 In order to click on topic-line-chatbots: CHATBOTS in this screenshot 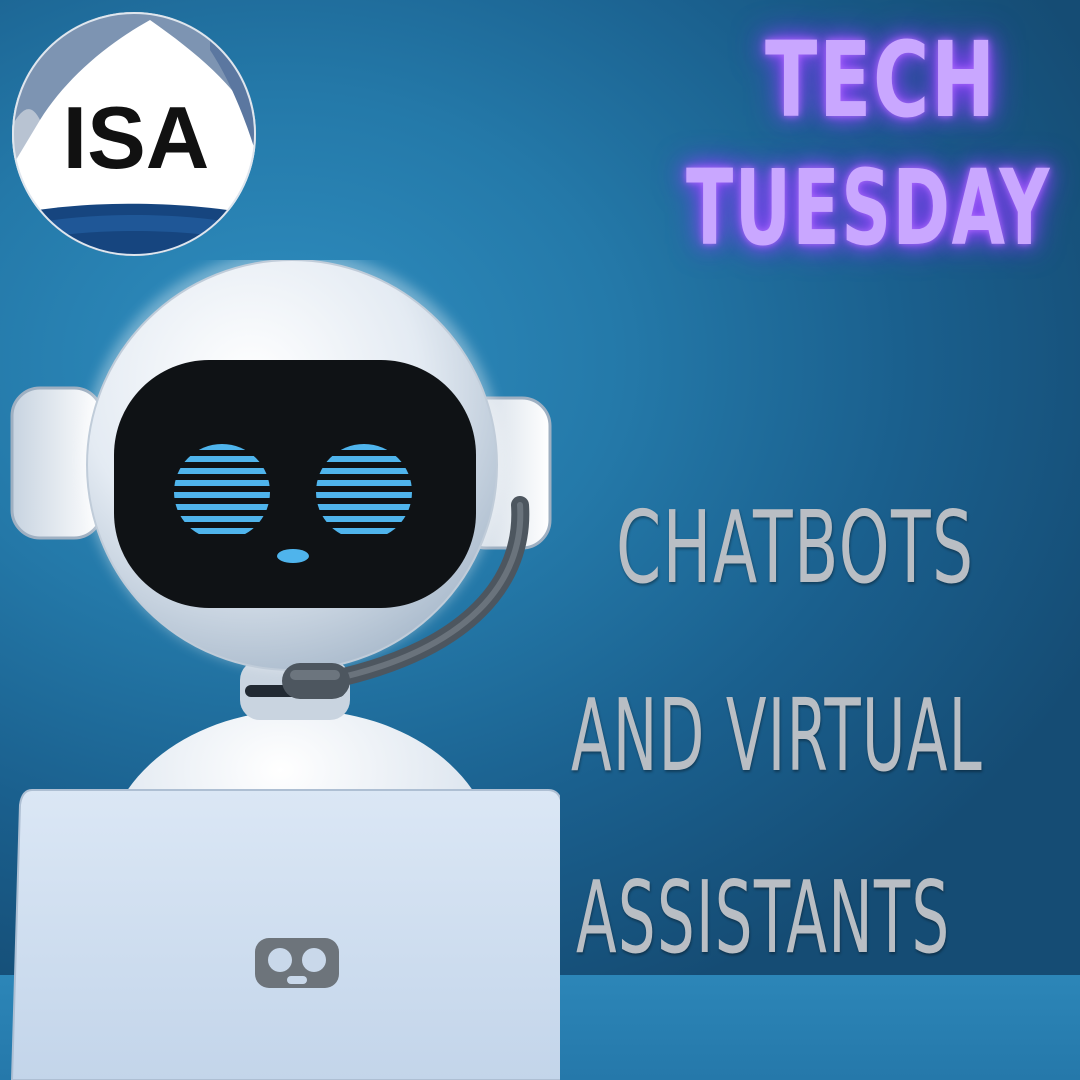, I will do `click(795, 547)`.